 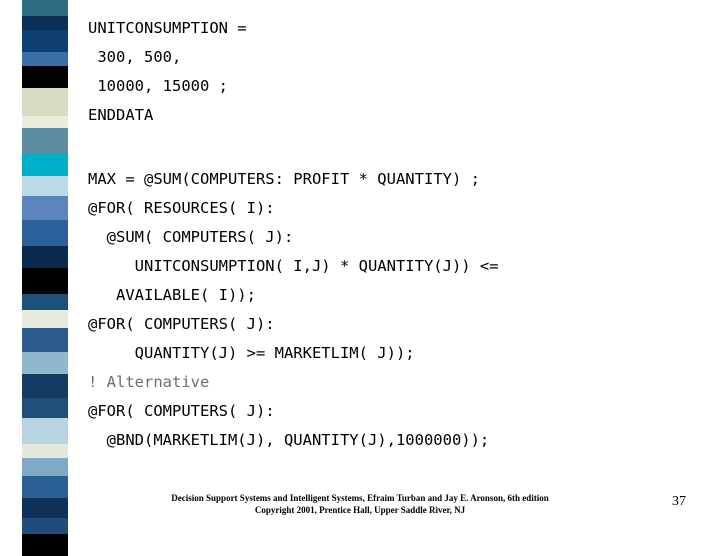 I want to click on decorative-color-strip, so click(x=45, y=278).